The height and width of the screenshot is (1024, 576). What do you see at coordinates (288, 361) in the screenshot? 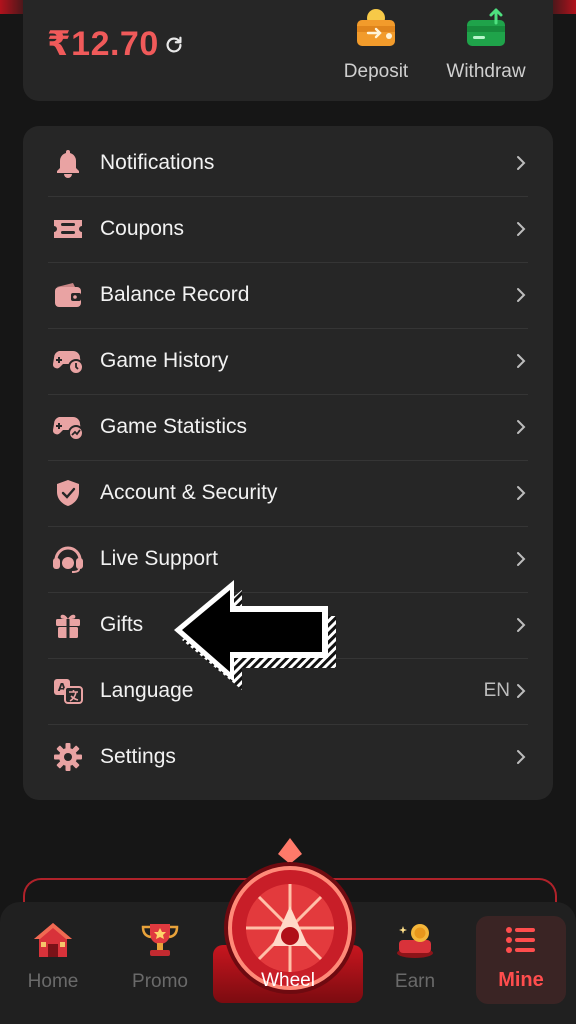
I see `menu-item-game-history: Game History` at bounding box center [288, 361].